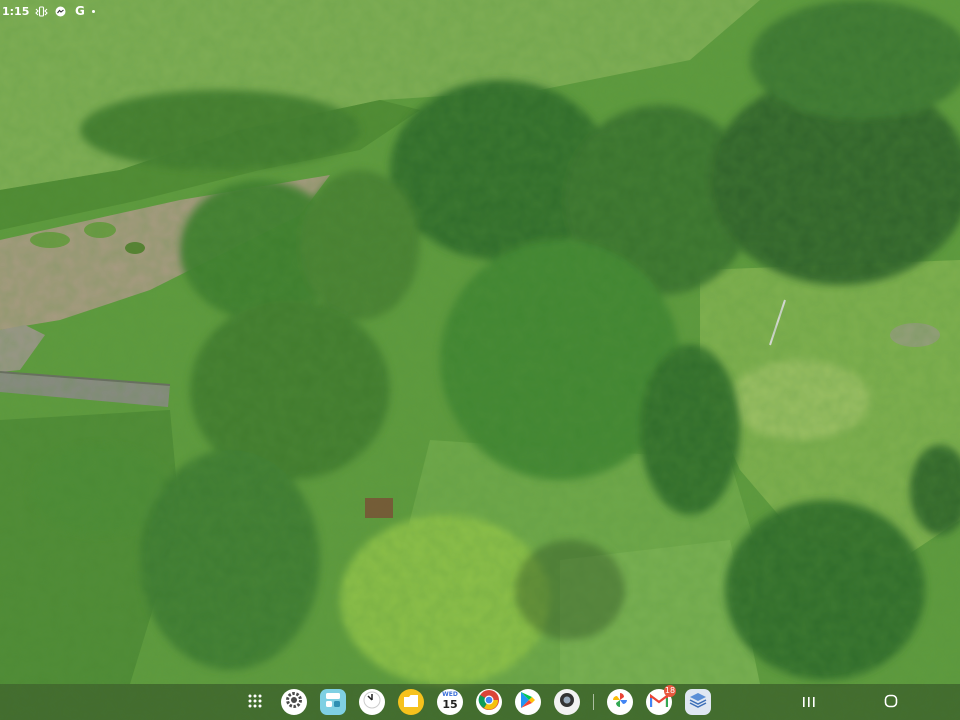 This screenshot has height=720, width=960. Describe the element at coordinates (60, 11) in the screenshot. I see `messenger-icon` at that location.